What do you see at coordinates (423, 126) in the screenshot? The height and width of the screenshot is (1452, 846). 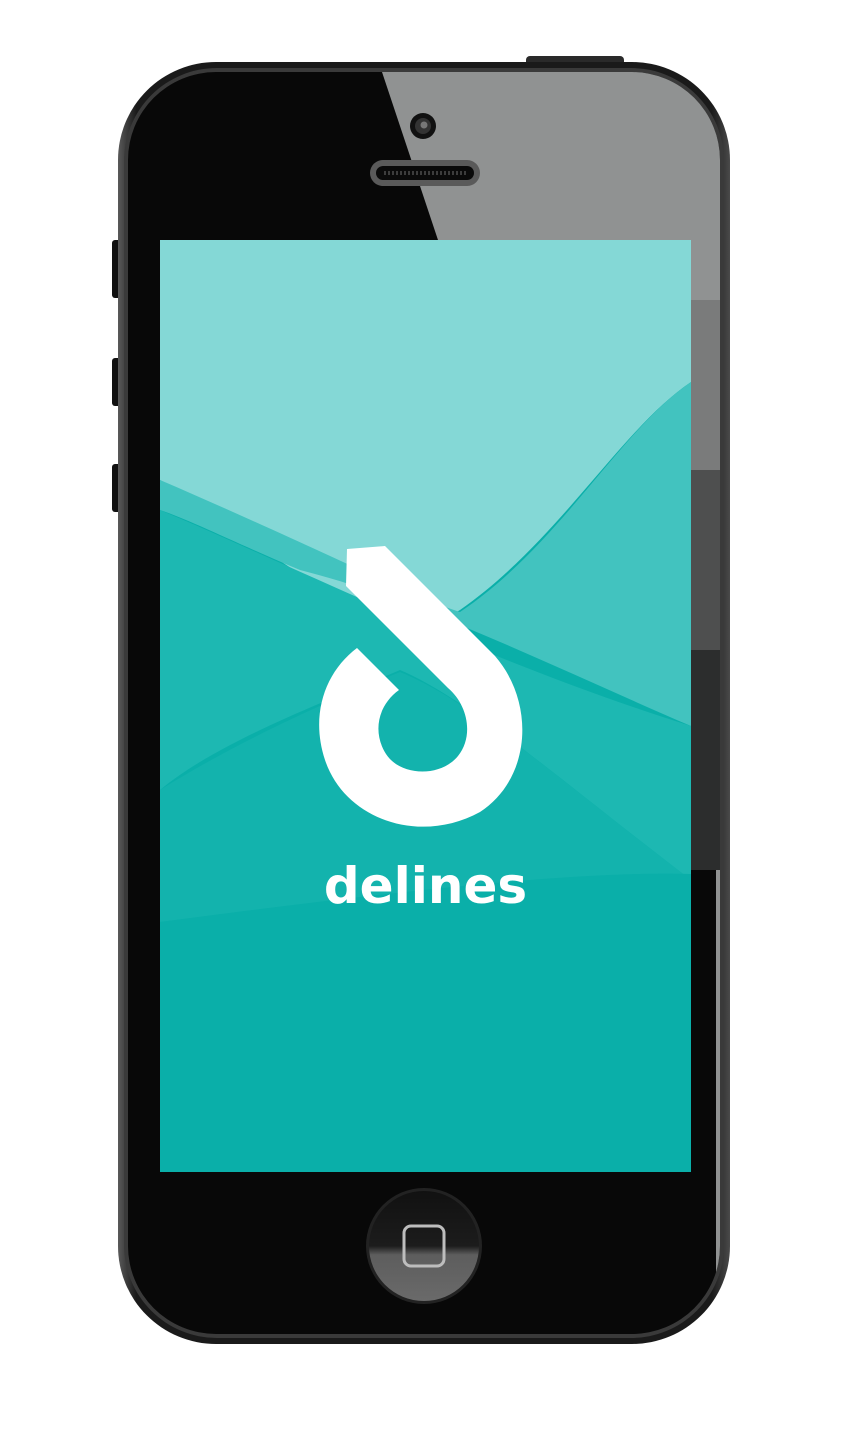 I see `front-camera-icon` at bounding box center [423, 126].